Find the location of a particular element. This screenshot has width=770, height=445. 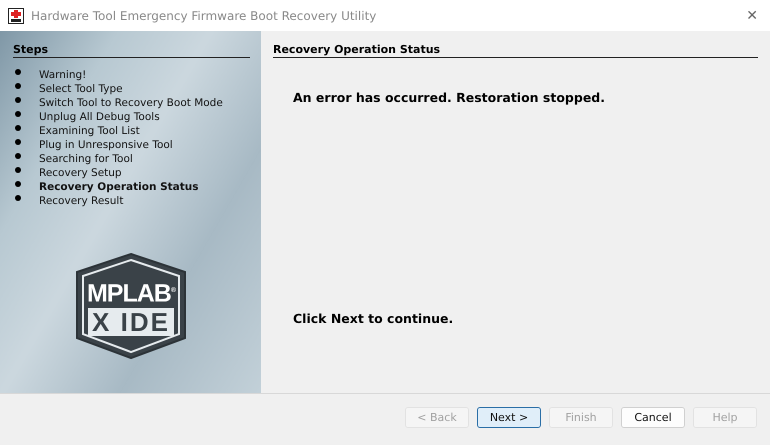

step-label: Unplug All Debug Tools is located at coordinates (99, 117).